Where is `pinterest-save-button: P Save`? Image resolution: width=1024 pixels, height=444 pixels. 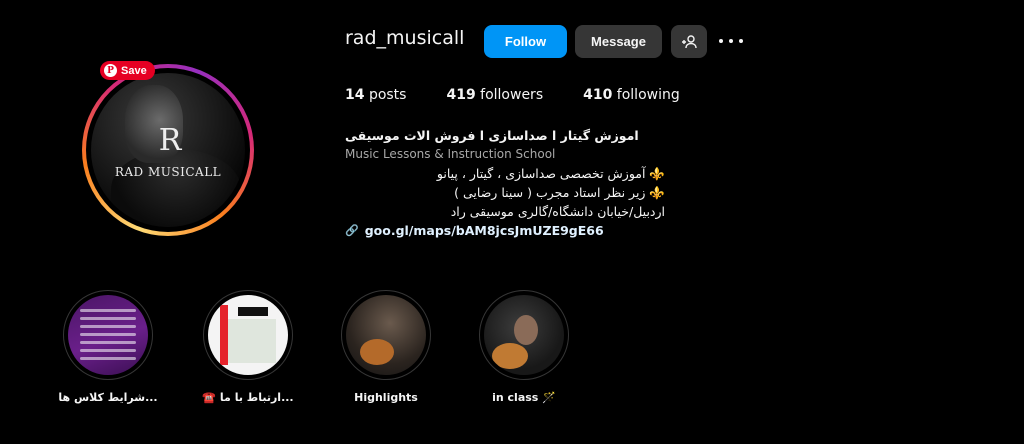
pinterest-save-button: P Save is located at coordinates (127, 70).